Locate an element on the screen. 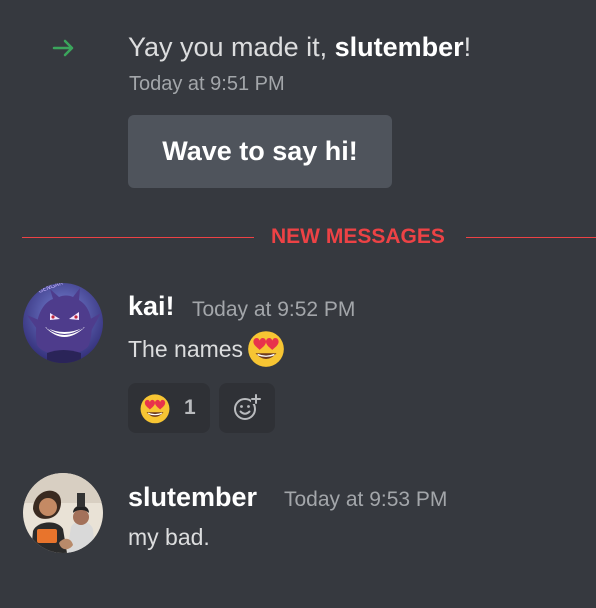 This screenshot has height=608, width=596. add-reaction-icon is located at coordinates (247, 407).